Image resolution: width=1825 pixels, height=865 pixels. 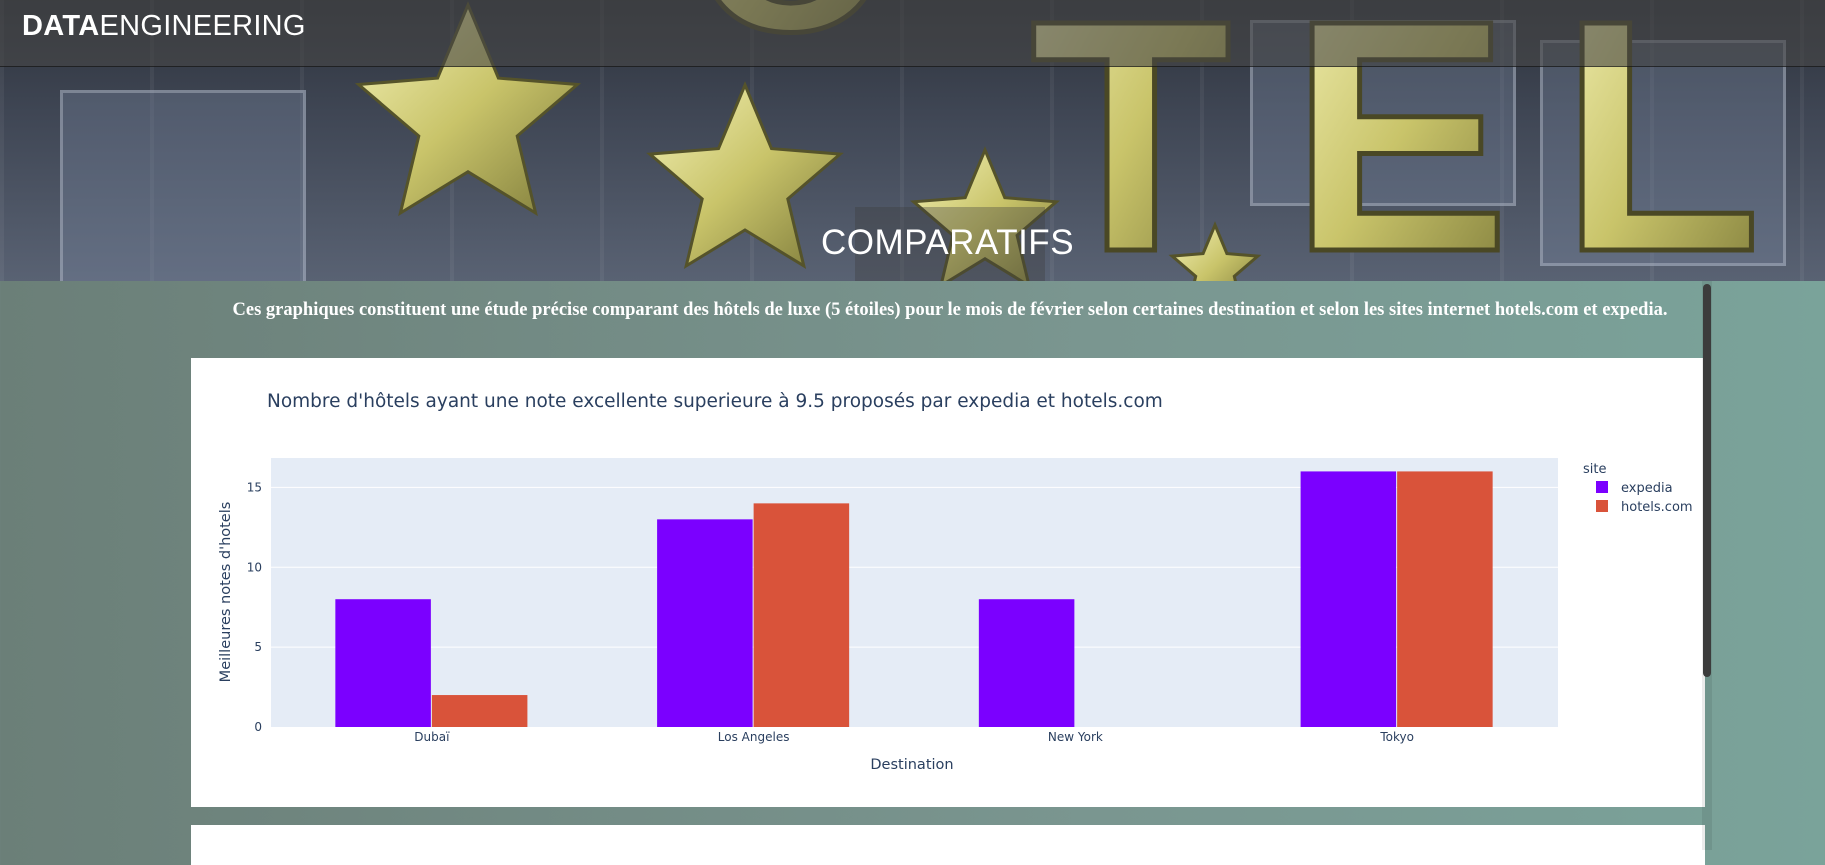 I want to click on legend-title: site, so click(x=1594, y=469).